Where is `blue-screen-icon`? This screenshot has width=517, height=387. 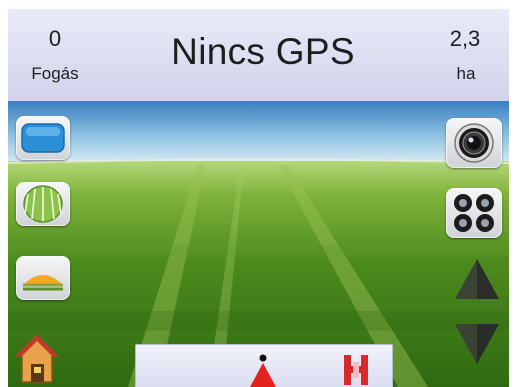
blue-screen-icon is located at coordinates (43, 138).